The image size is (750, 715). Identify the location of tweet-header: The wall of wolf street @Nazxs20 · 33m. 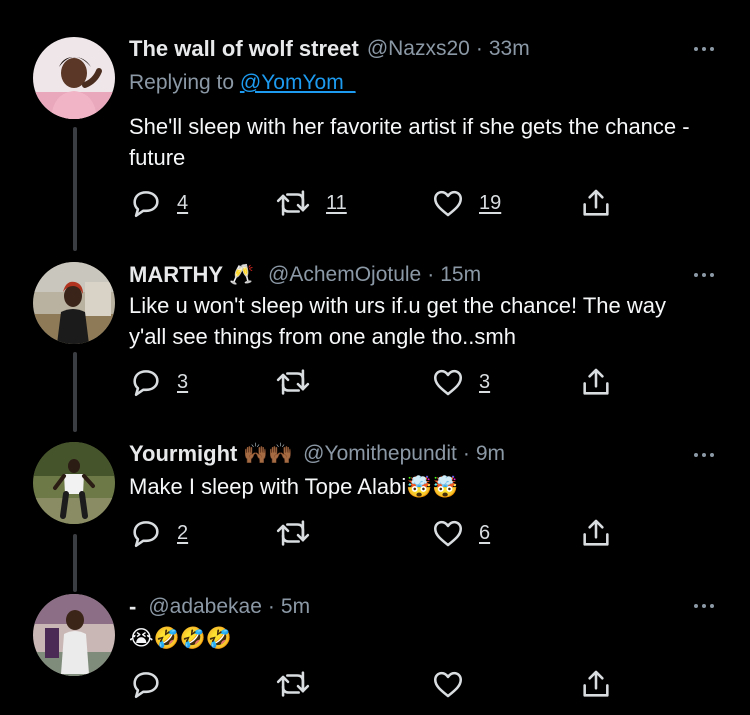
(419, 49).